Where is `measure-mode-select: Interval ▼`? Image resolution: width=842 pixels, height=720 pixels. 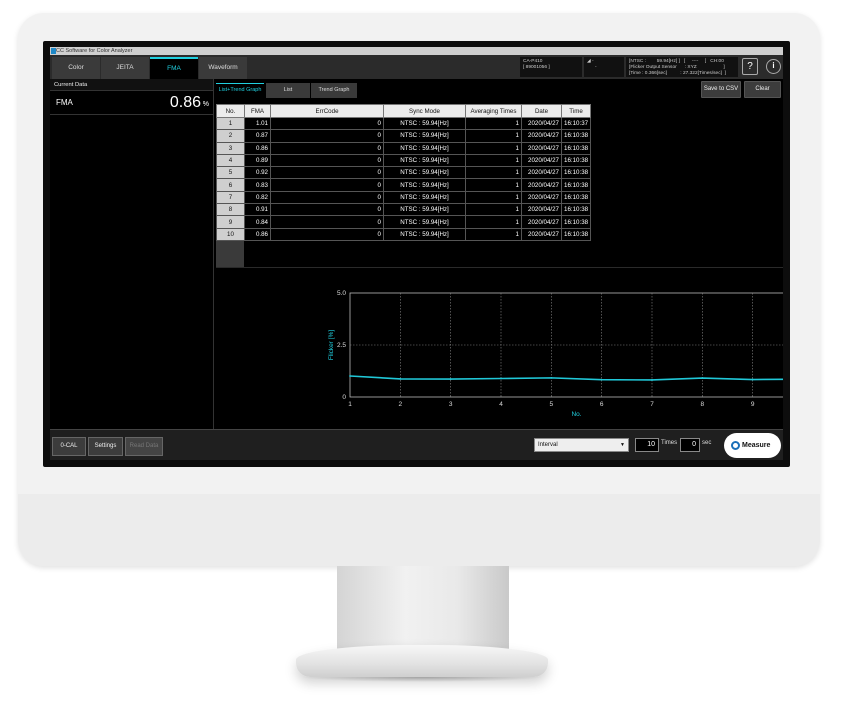
measure-mode-select: Interval ▼ is located at coordinates (581, 445).